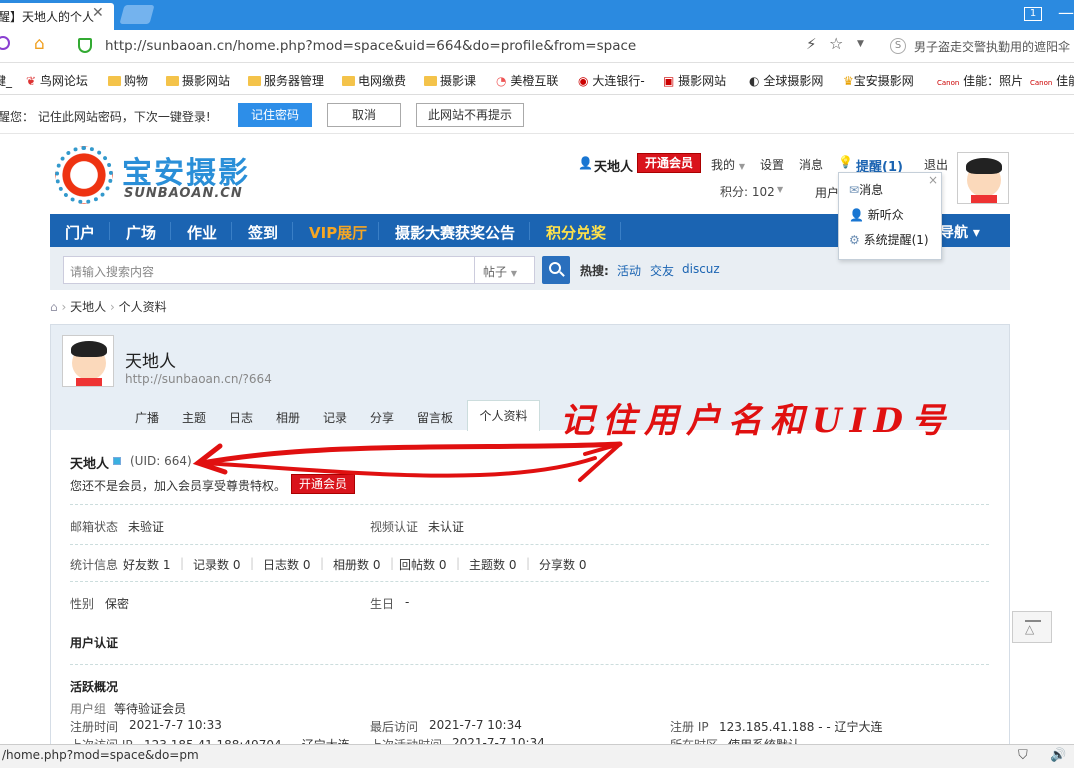 Image resolution: width=1074 pixels, height=768 pixels. Describe the element at coordinates (84, 175) in the screenshot. I see `site-logo-icon` at that location.